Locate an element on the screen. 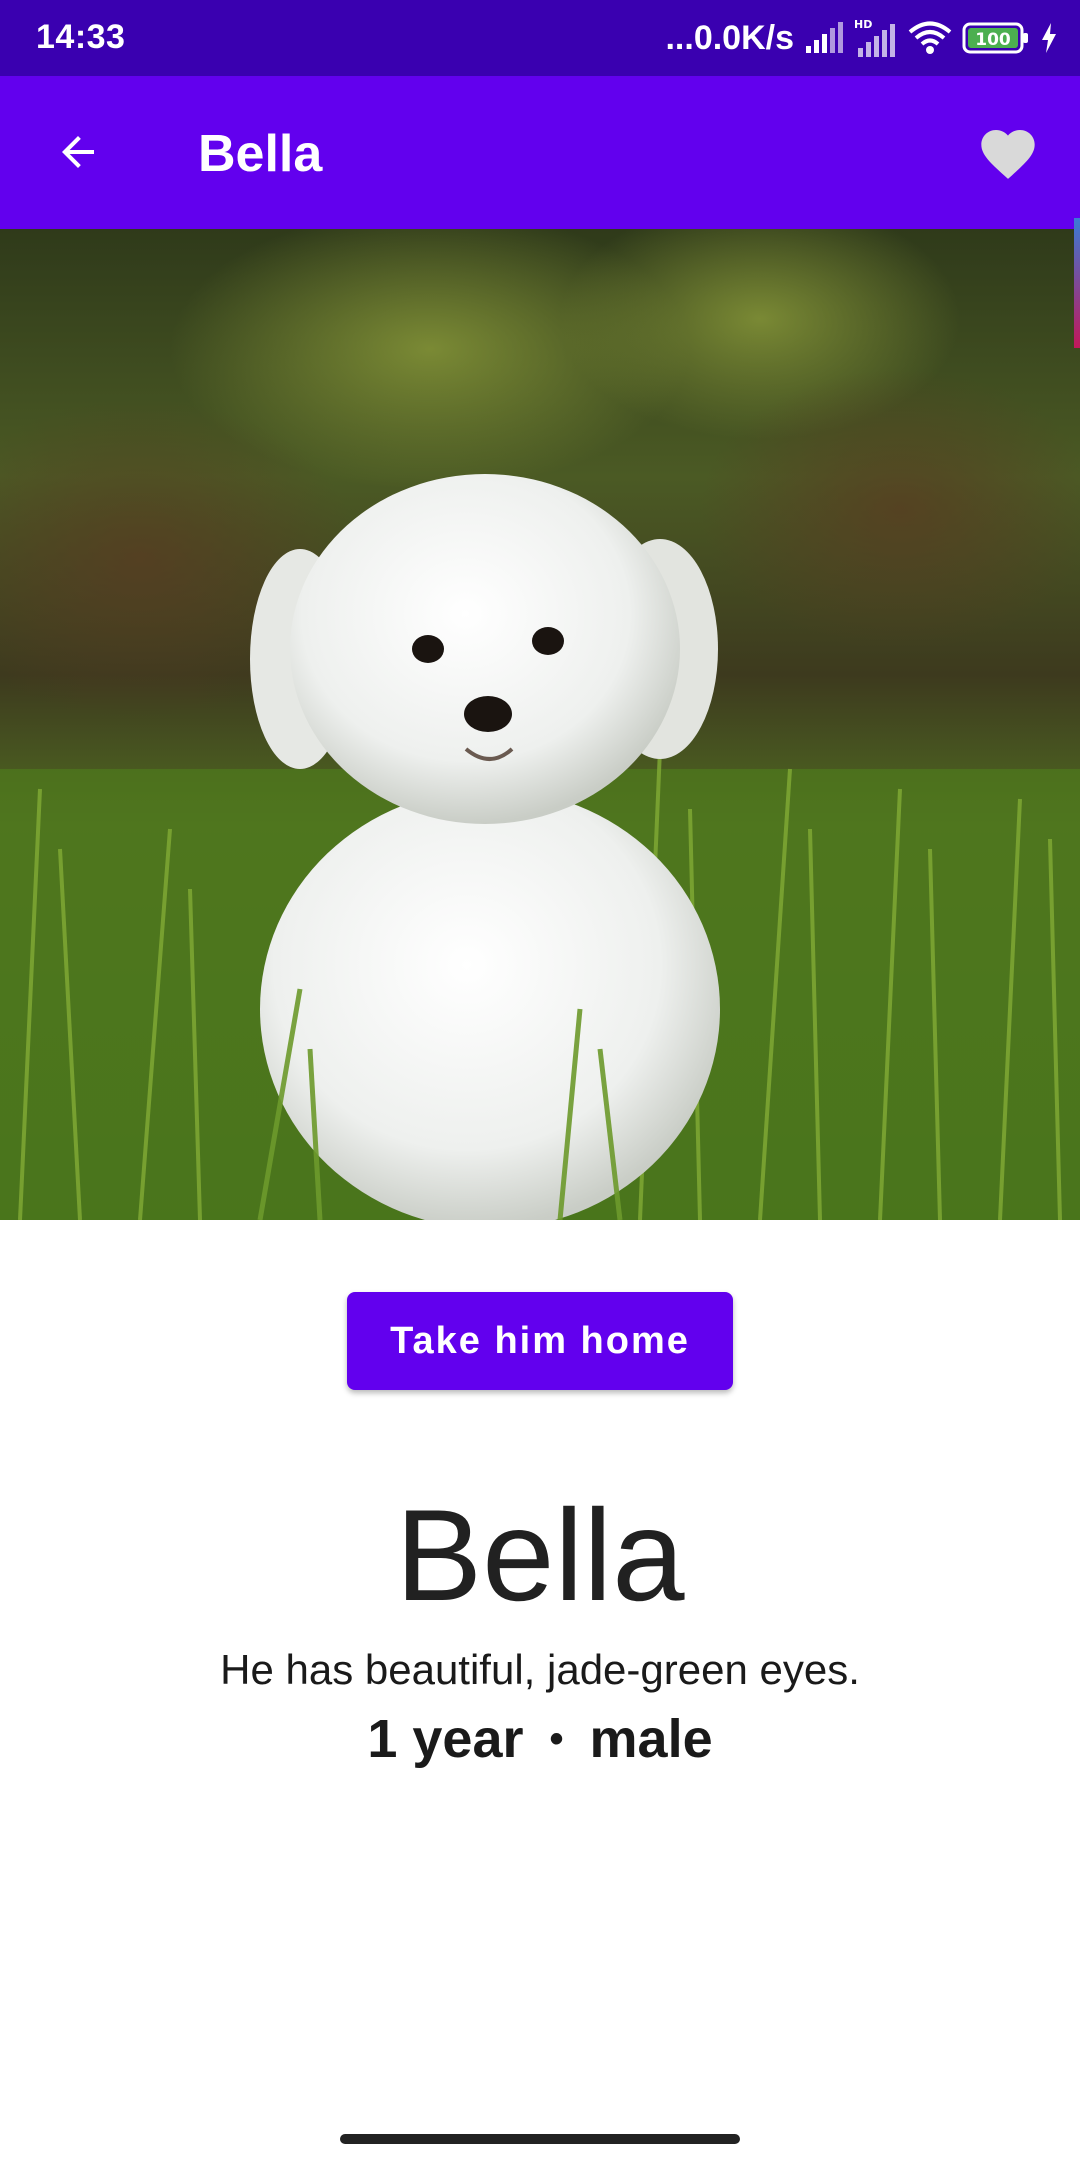  take-him-home-button: Take him home is located at coordinates (540, 1341).